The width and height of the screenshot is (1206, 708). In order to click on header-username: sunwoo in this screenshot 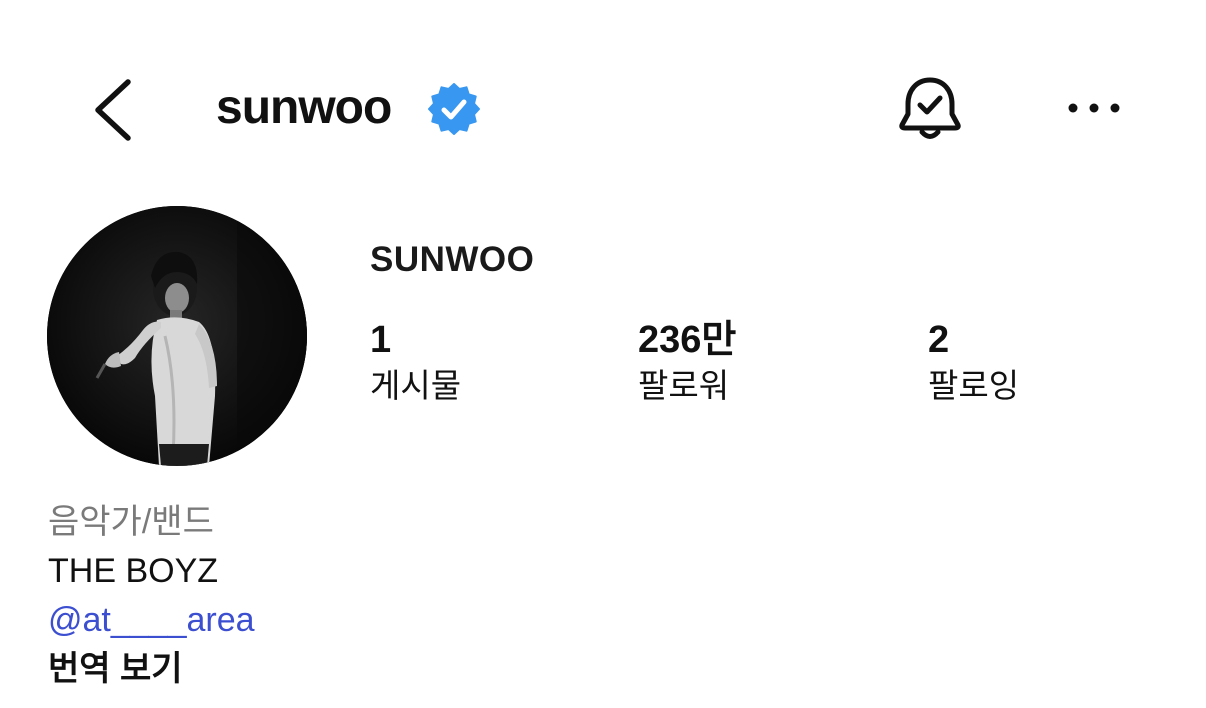, I will do `click(304, 107)`.